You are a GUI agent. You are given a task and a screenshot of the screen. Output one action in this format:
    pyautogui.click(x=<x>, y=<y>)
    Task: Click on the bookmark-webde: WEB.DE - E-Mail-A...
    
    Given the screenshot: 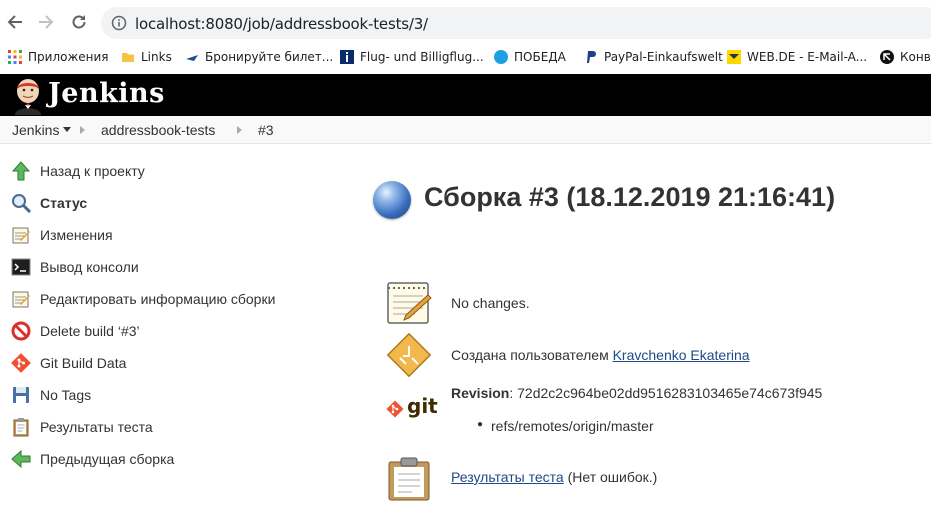 What is the action you would take?
    pyautogui.click(x=797, y=57)
    